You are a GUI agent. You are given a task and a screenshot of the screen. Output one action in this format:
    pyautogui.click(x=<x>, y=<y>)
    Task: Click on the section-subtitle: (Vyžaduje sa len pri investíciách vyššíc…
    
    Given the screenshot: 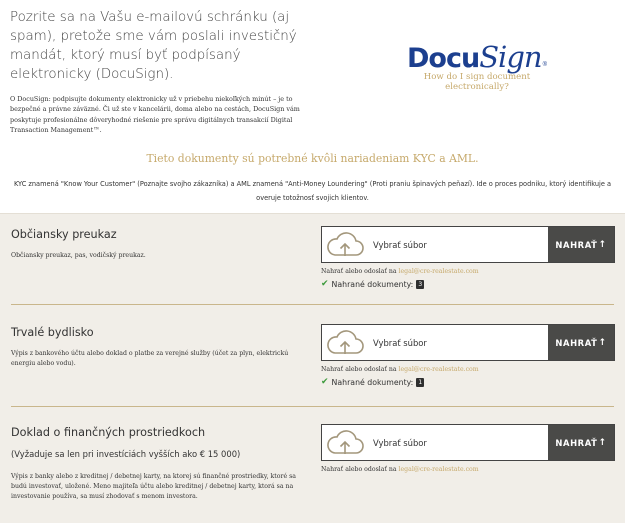 What is the action you would take?
    pyautogui.click(x=126, y=454)
    